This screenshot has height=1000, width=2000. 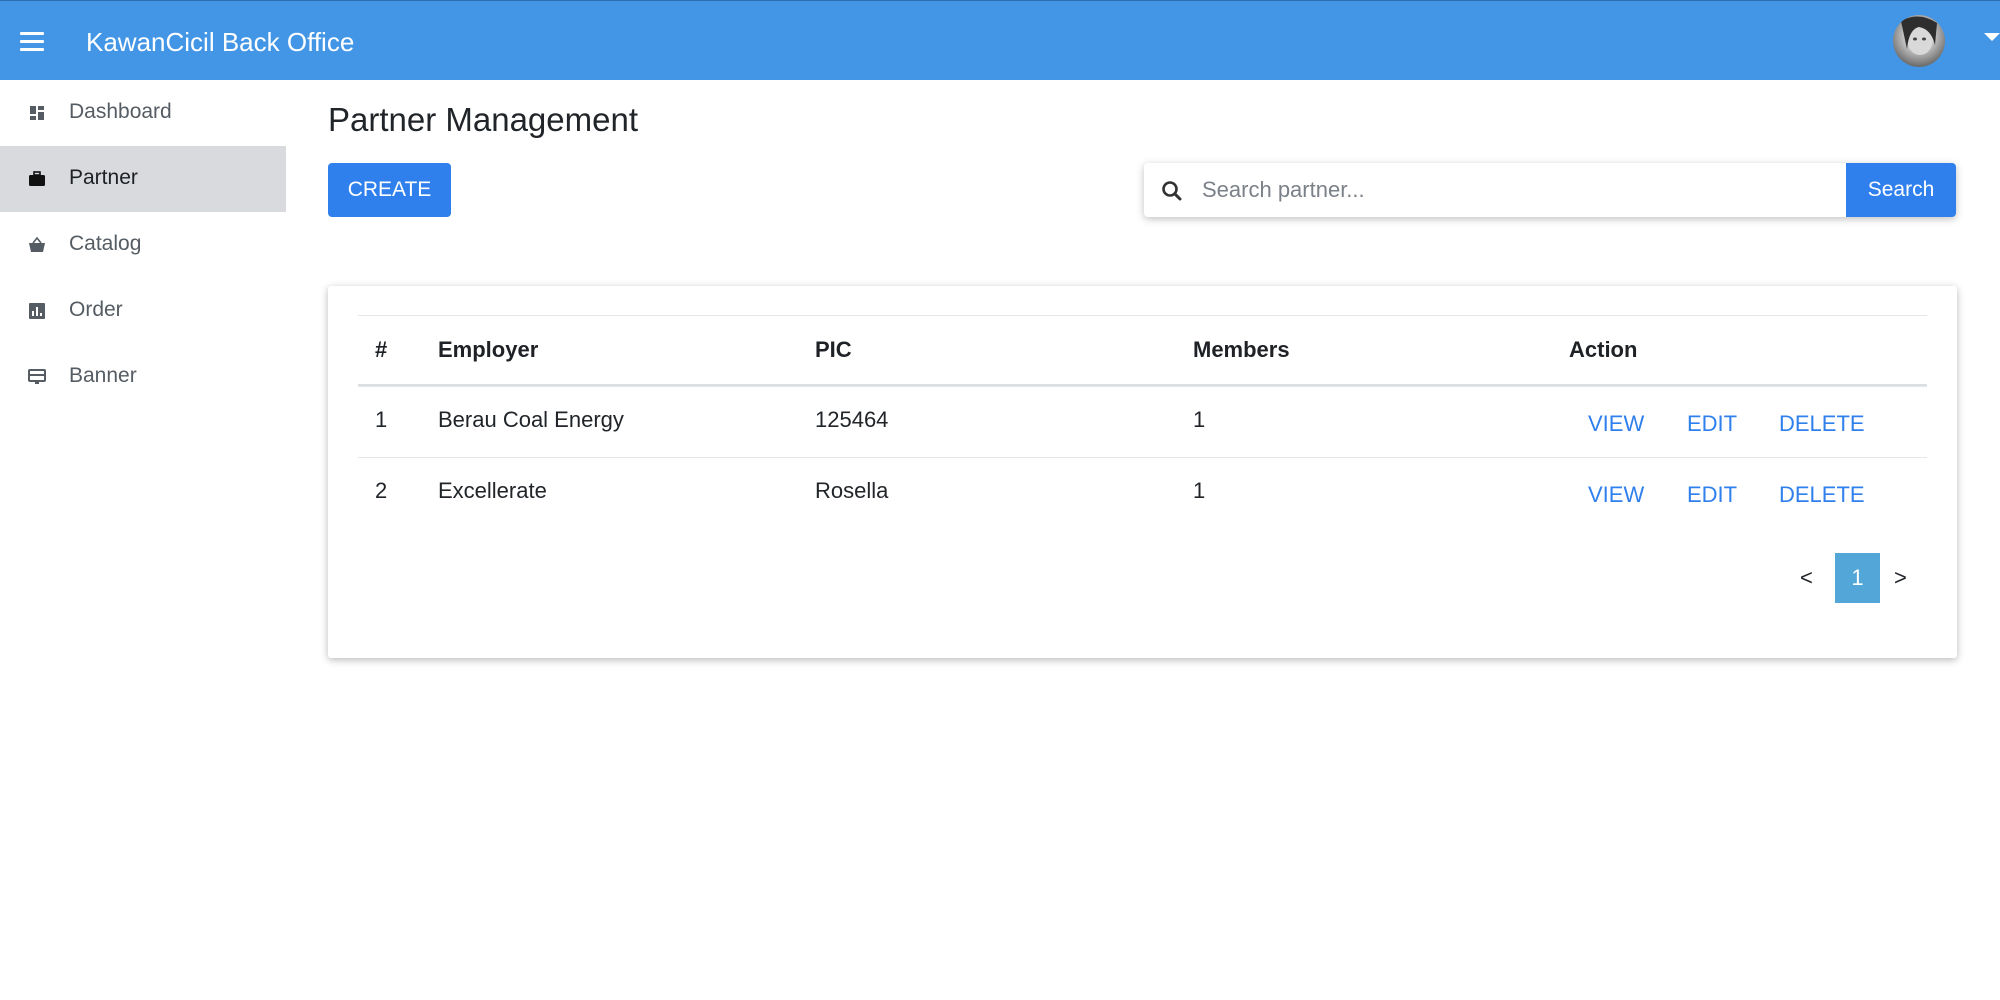 What do you see at coordinates (1901, 190) in the screenshot?
I see `search-button: Search` at bounding box center [1901, 190].